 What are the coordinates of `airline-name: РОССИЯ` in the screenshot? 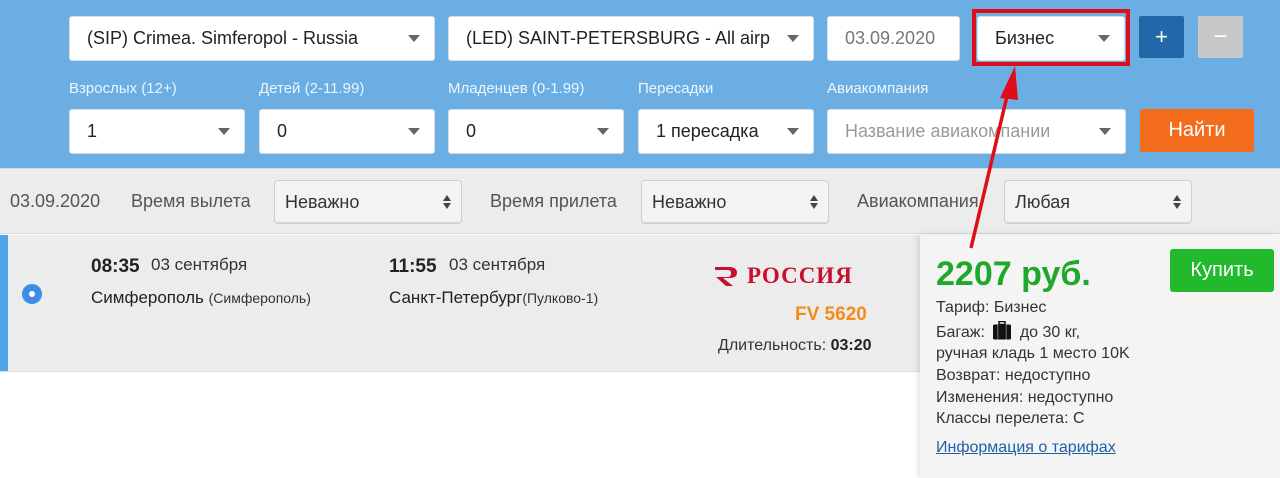 It's located at (800, 275).